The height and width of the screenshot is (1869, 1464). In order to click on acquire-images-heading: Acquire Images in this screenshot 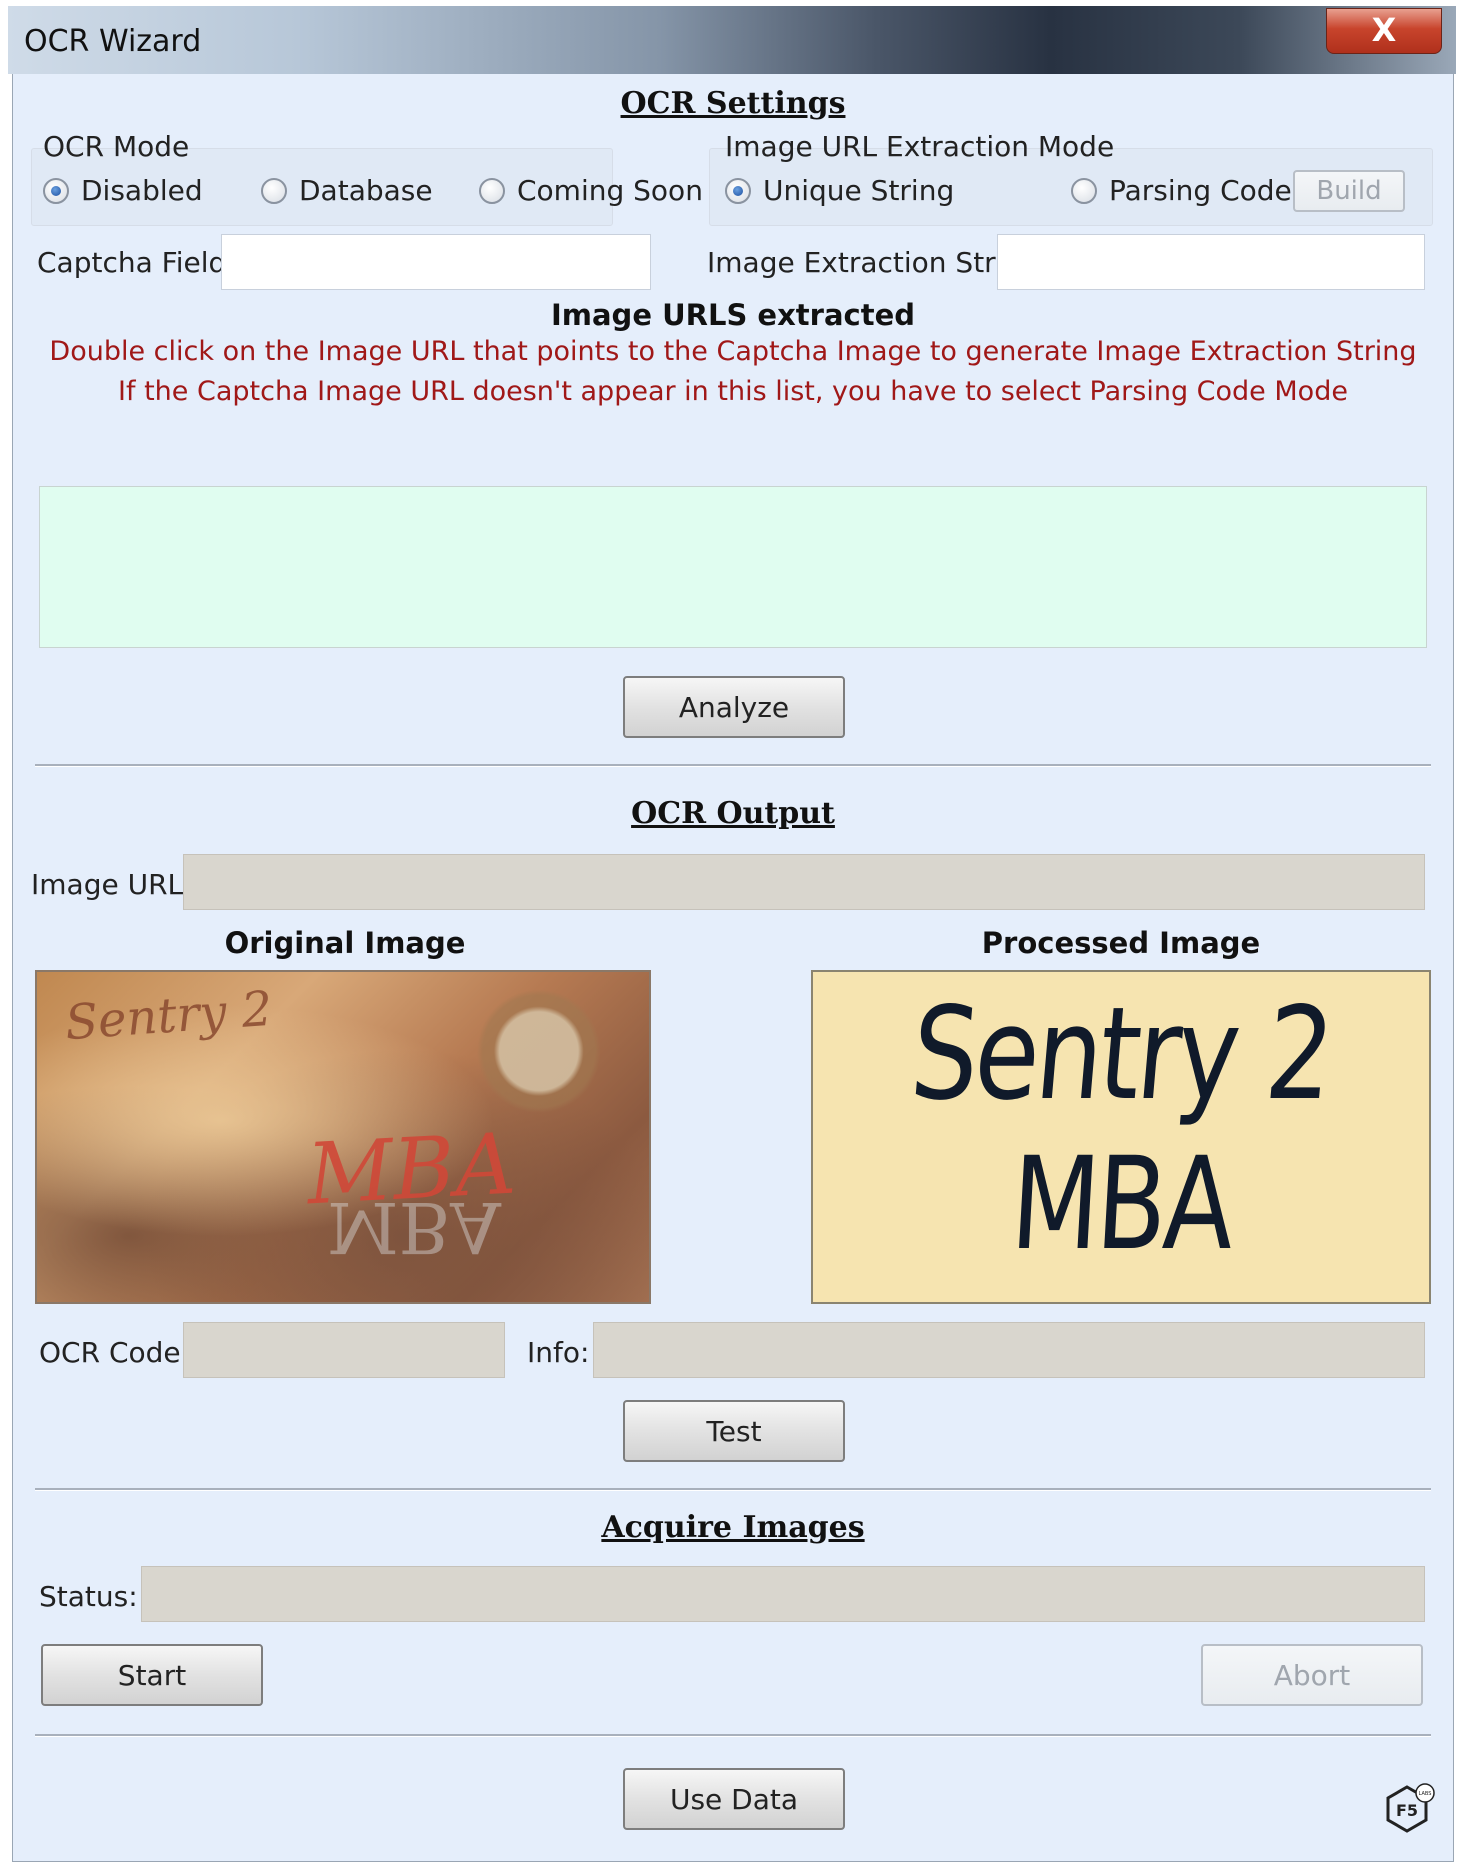, I will do `click(733, 1527)`.